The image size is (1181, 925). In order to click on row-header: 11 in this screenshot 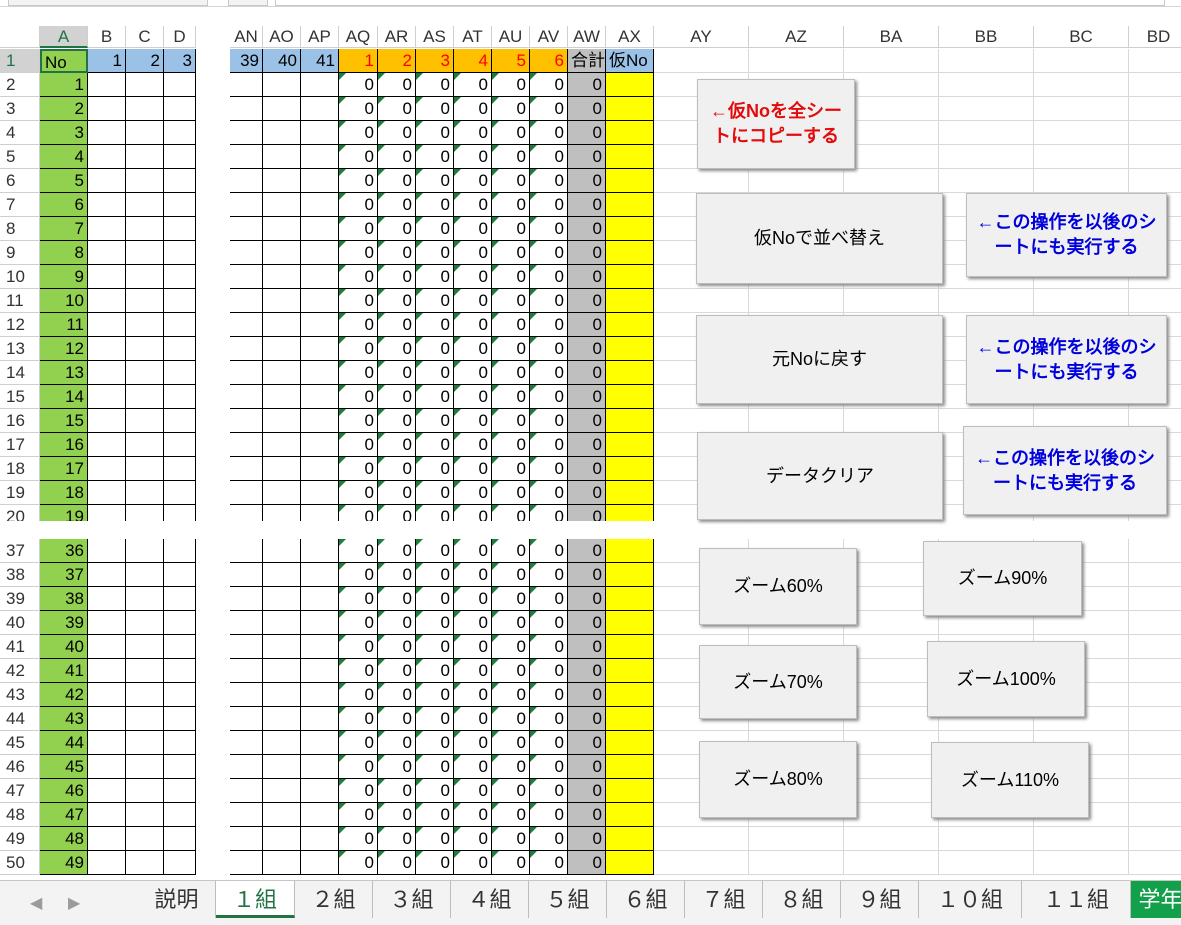, I will do `click(20, 301)`.